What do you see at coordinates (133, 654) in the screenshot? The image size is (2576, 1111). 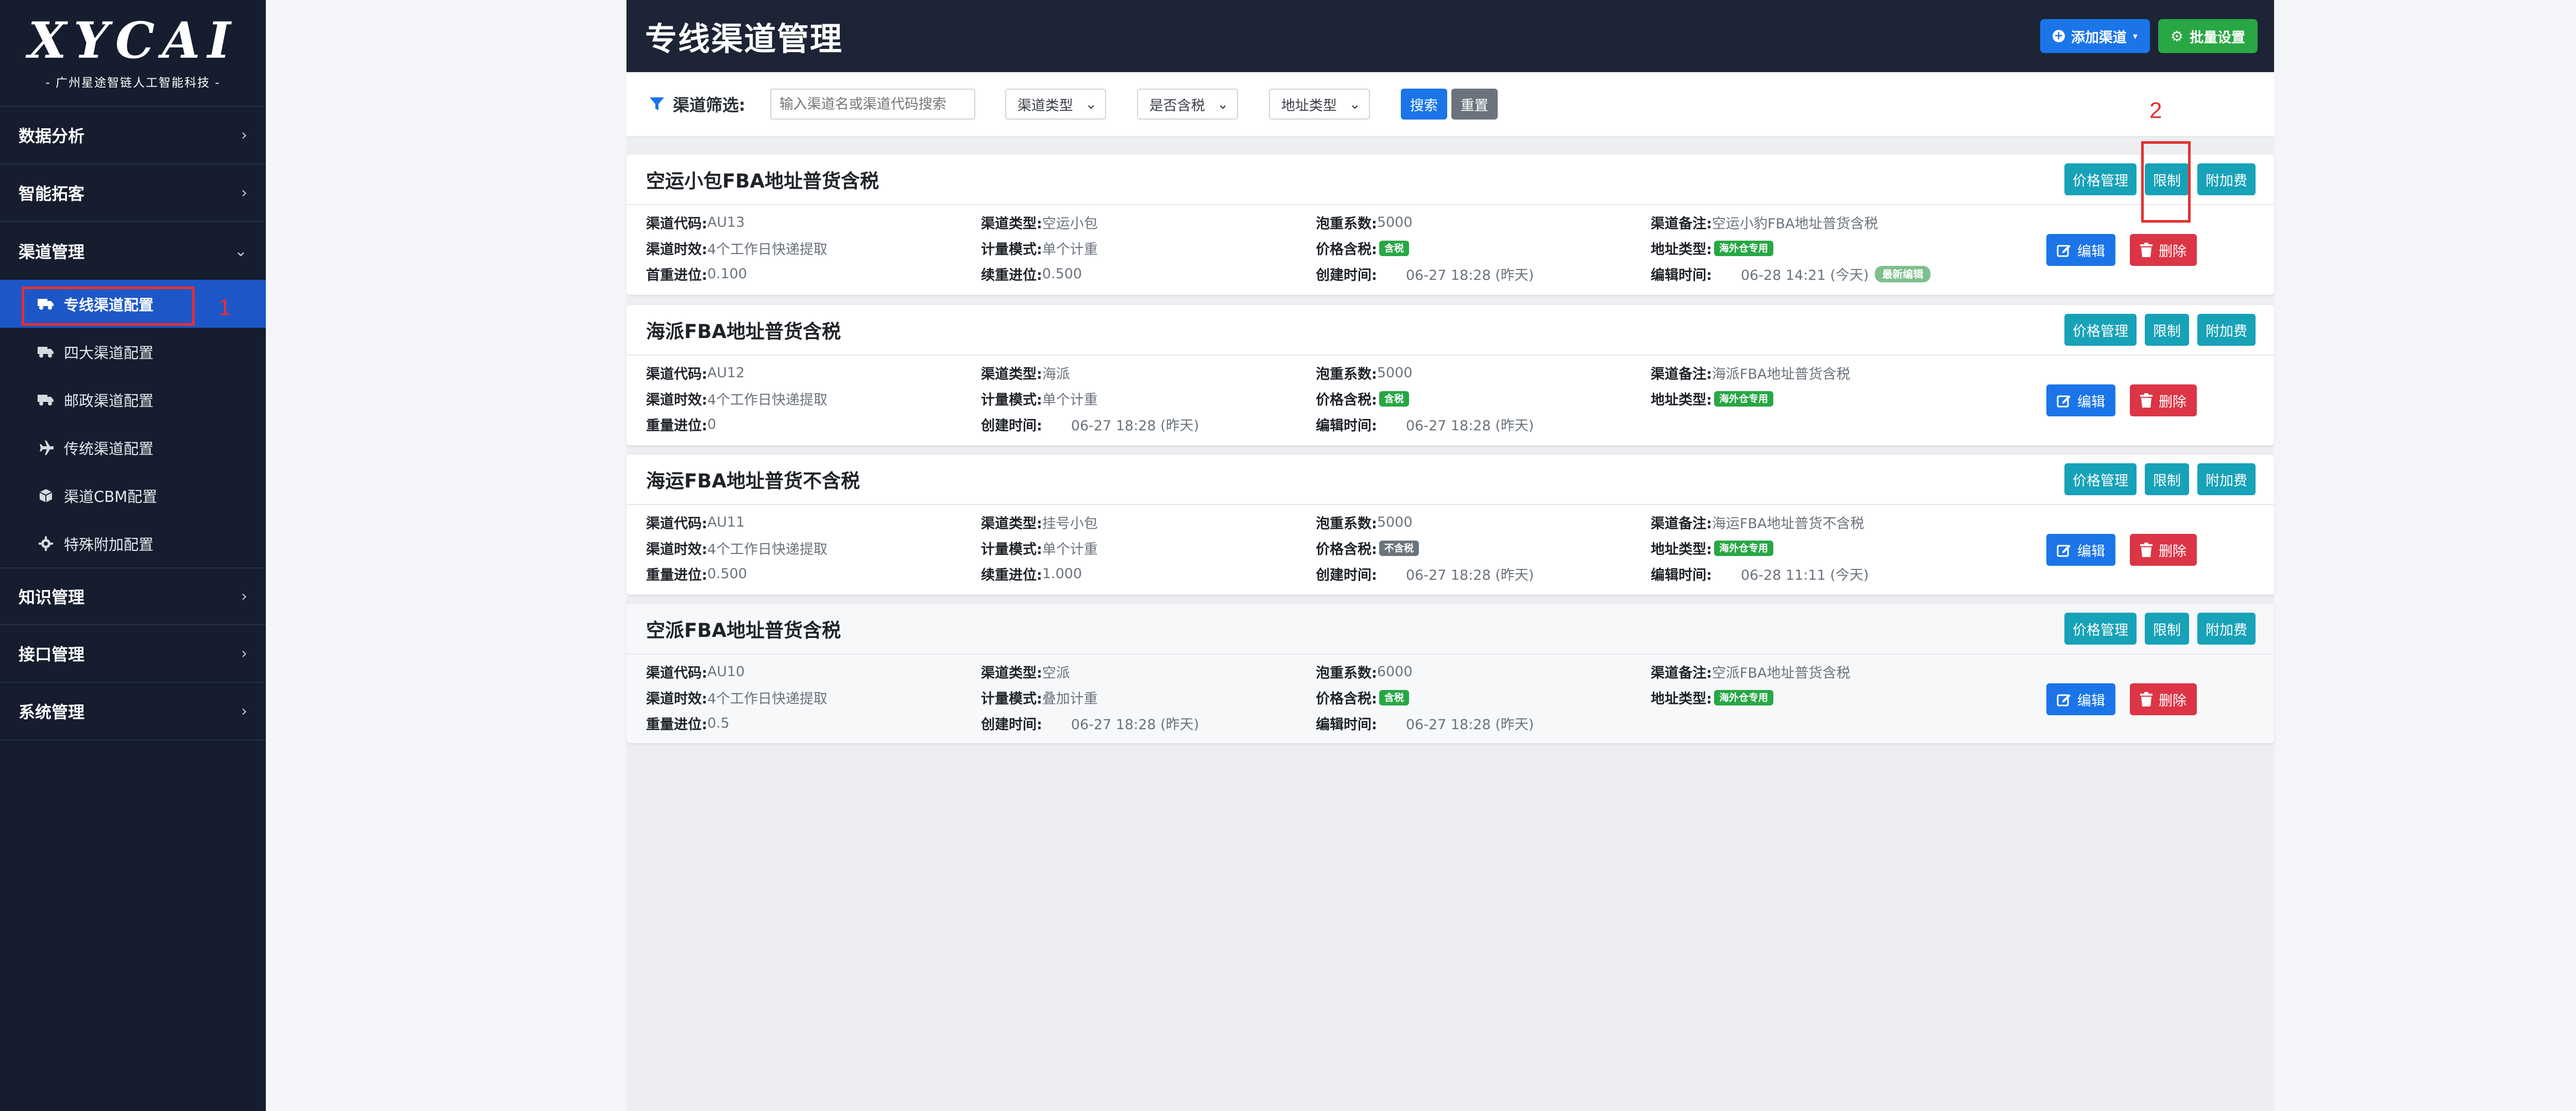 I see `nav-group-api: 接口管理 ›` at bounding box center [133, 654].